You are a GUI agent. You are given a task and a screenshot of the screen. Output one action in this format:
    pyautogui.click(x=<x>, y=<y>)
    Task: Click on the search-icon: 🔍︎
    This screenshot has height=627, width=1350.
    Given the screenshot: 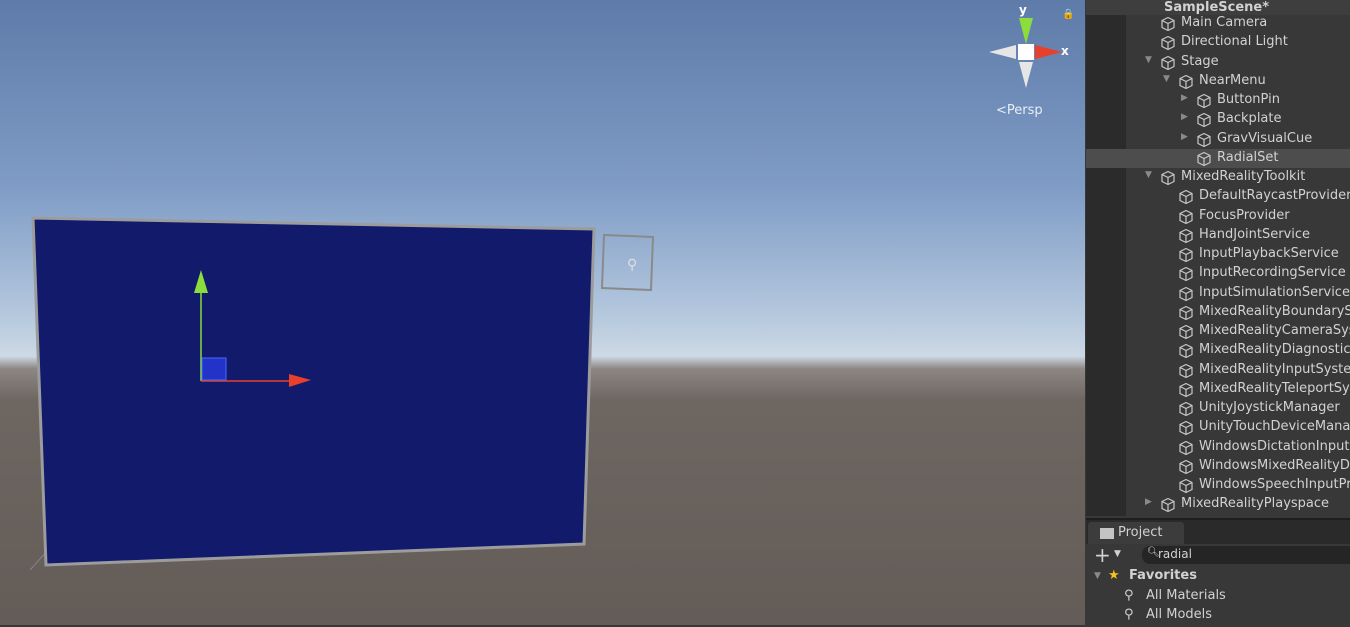 What is the action you would take?
    pyautogui.click(x=1153, y=552)
    